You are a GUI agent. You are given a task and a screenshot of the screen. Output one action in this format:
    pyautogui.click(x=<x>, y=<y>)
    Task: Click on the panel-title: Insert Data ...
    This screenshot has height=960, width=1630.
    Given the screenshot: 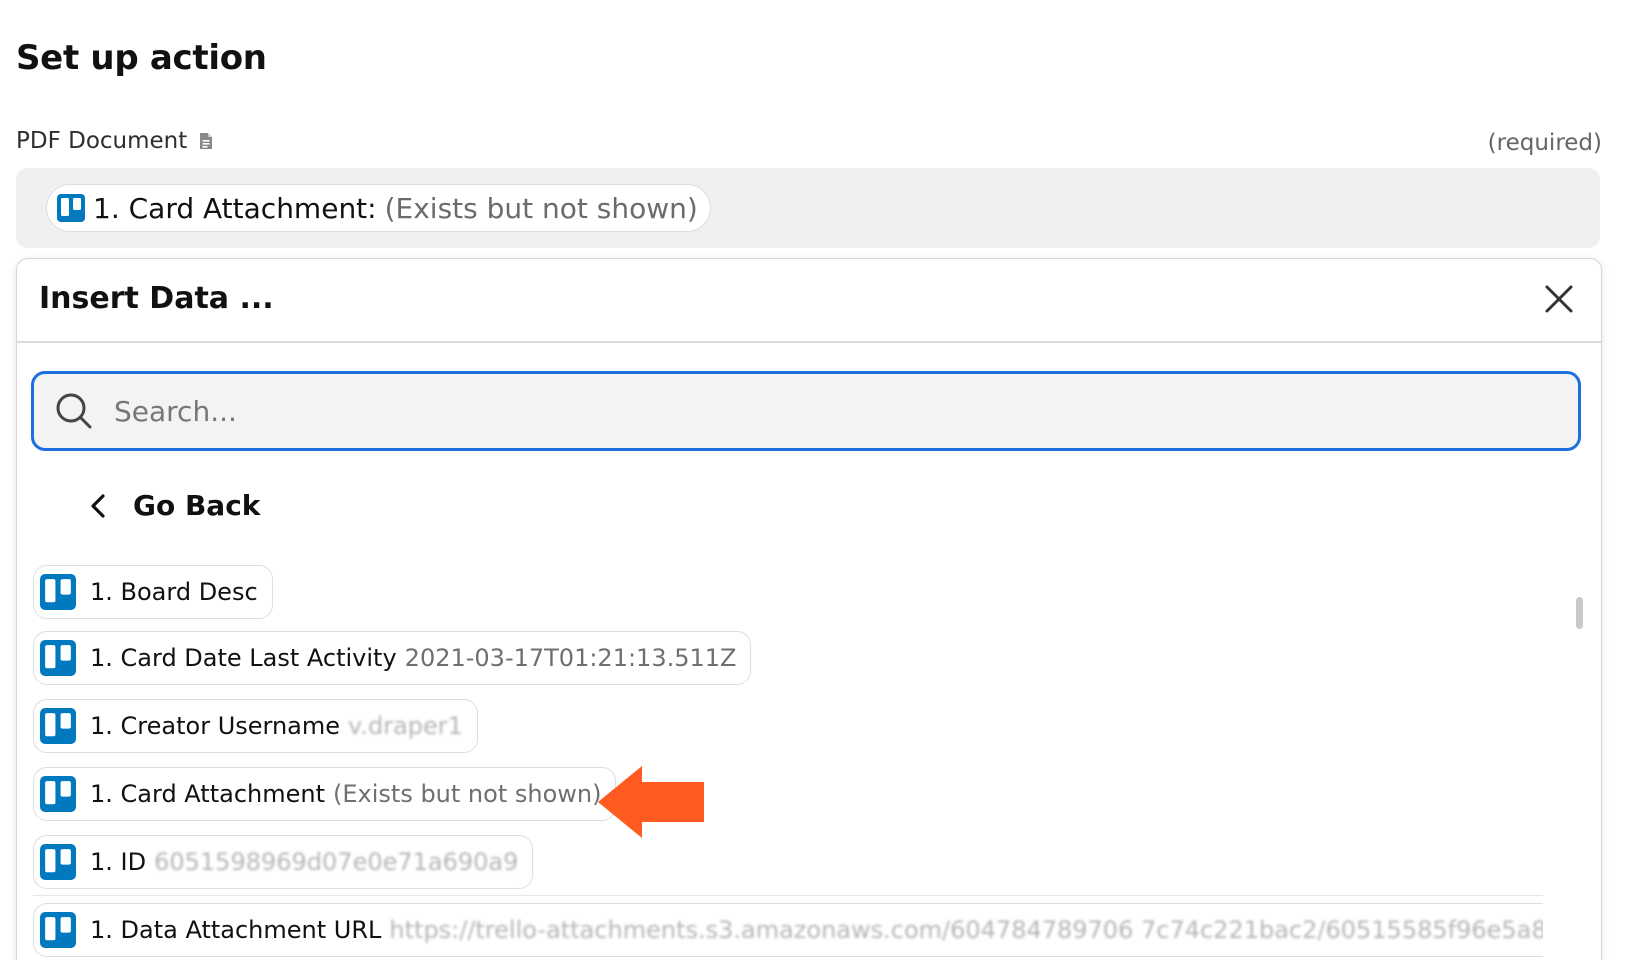 What is the action you would take?
    pyautogui.click(x=156, y=298)
    